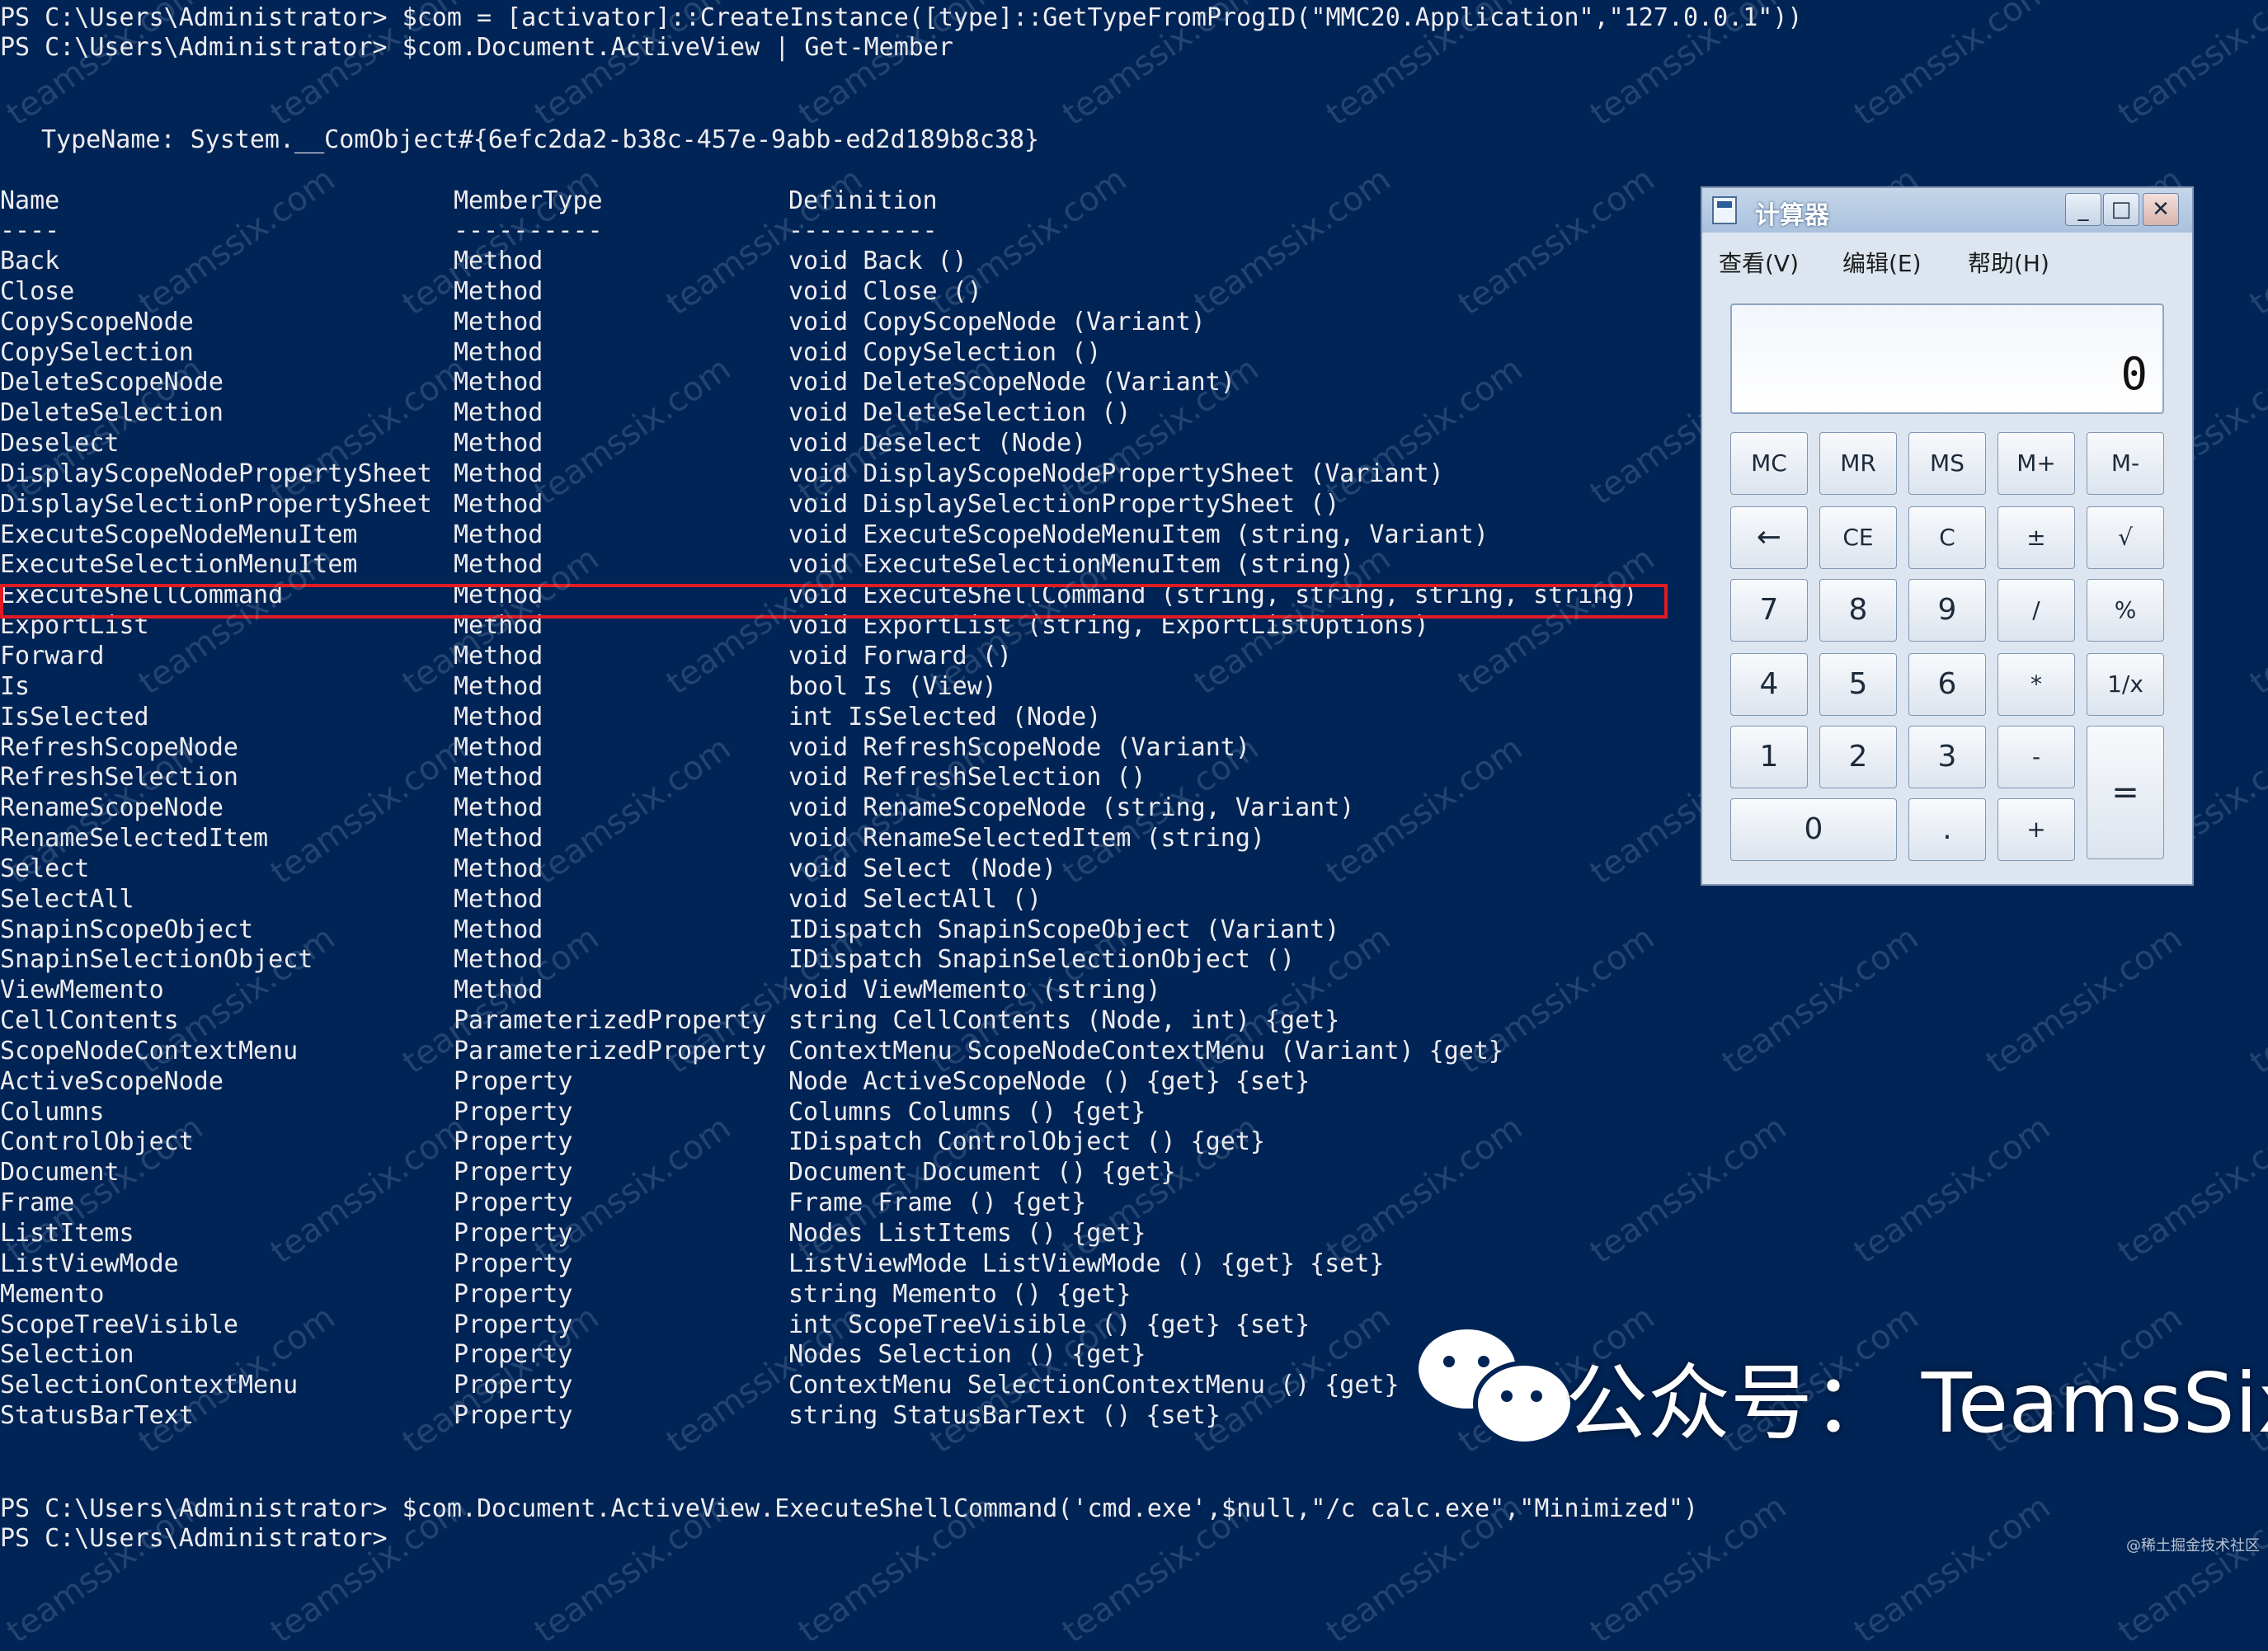  I want to click on member-definition: void Back (), so click(877, 261).